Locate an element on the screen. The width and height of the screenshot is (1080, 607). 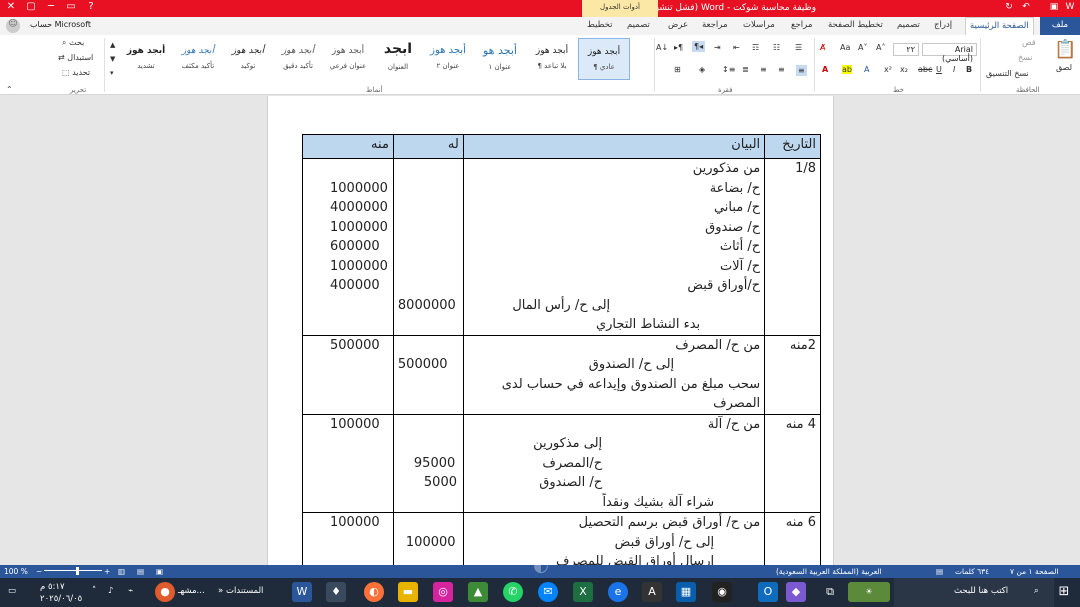
font-name-select: Arial (أساسي) is located at coordinates (949, 53).